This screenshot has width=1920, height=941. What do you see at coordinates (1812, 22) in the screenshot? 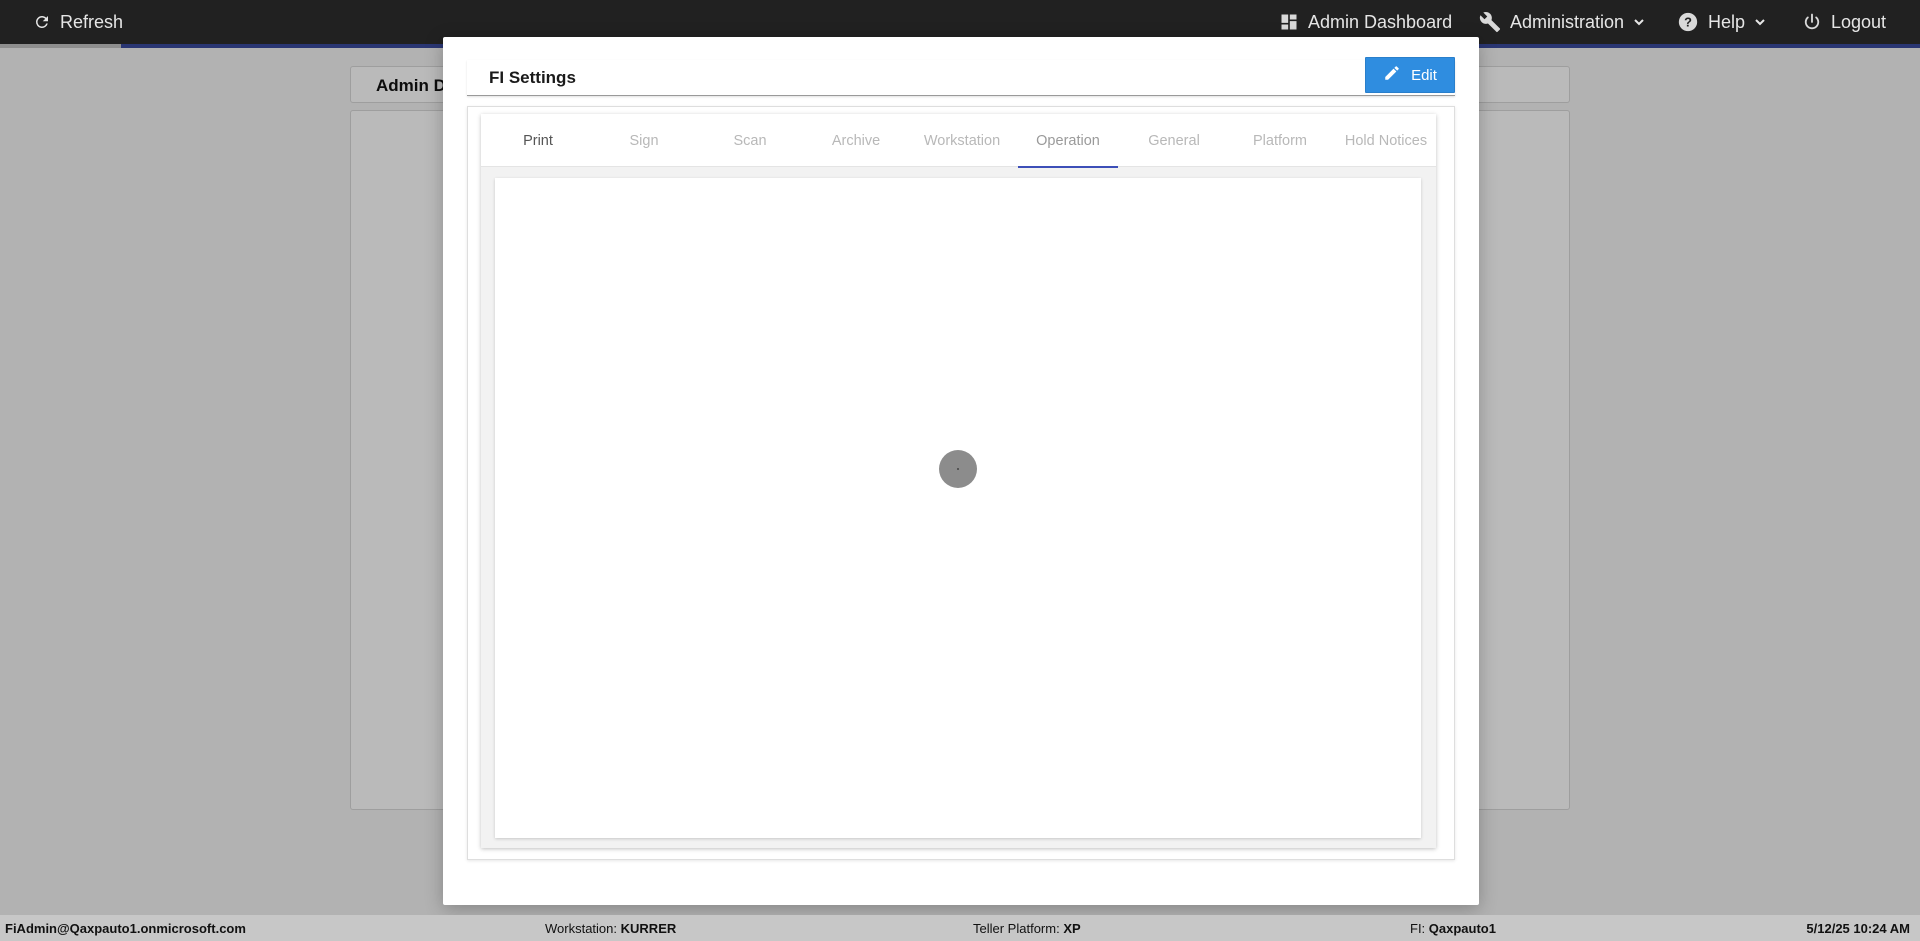
I see `power-icon` at bounding box center [1812, 22].